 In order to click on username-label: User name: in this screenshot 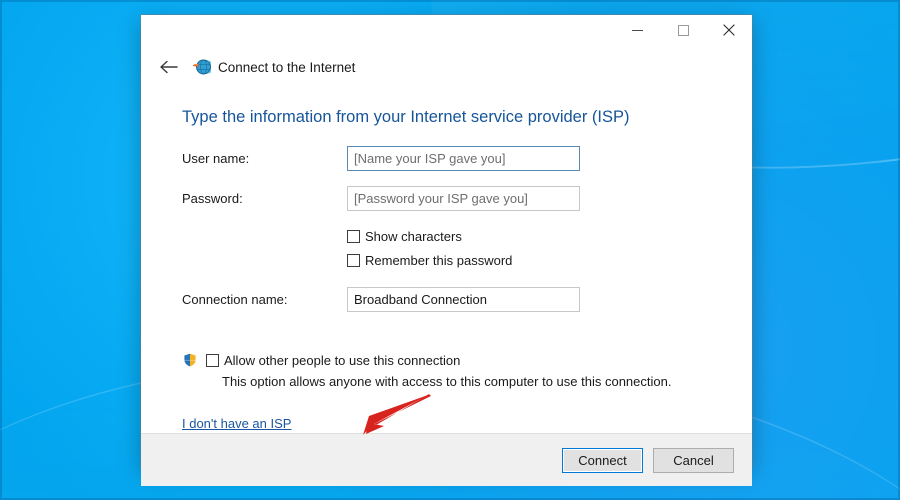, I will do `click(216, 158)`.